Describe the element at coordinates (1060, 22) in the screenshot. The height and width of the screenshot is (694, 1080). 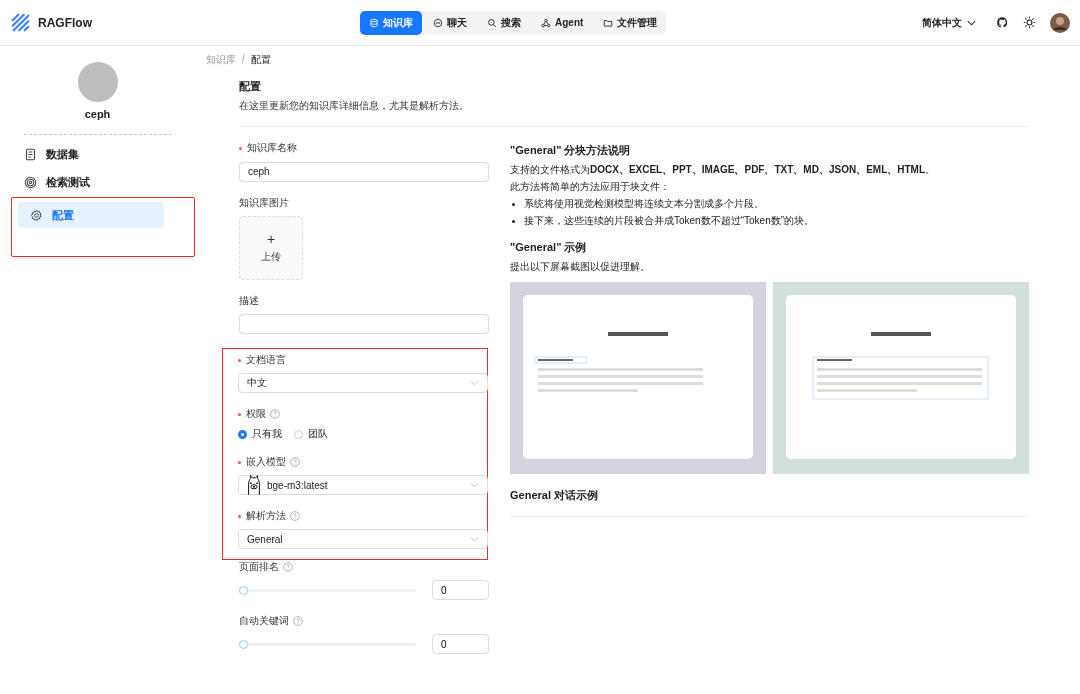
I see `user-avatar` at that location.